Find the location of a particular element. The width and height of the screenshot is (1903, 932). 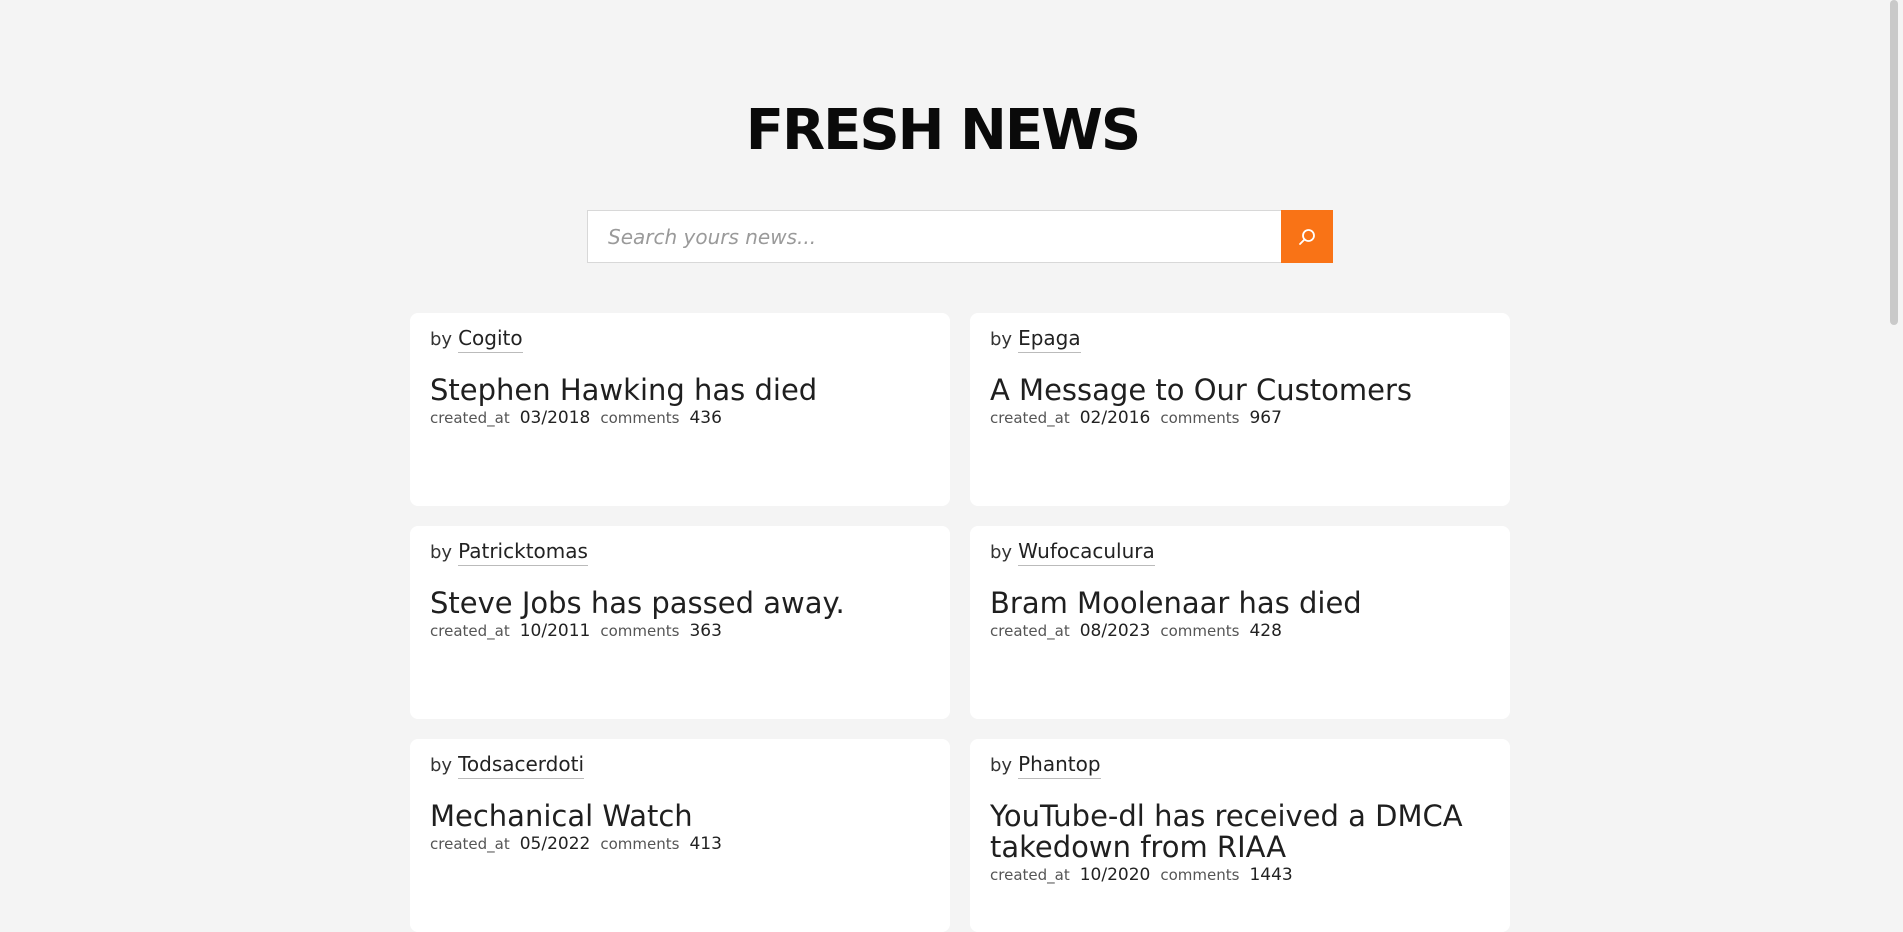

news-title: Bram Moolenaar has died is located at coordinates (1240, 603).